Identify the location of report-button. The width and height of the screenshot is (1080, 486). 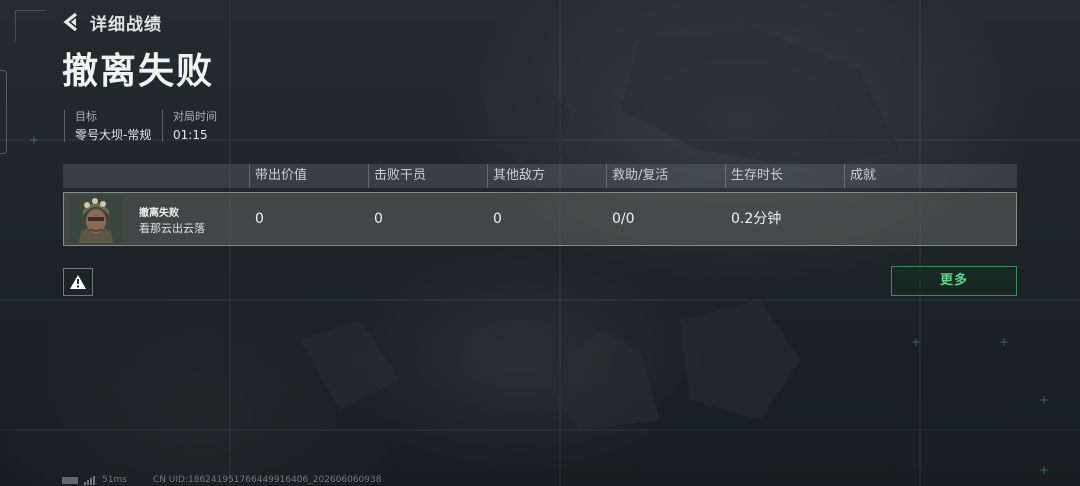
(78, 282).